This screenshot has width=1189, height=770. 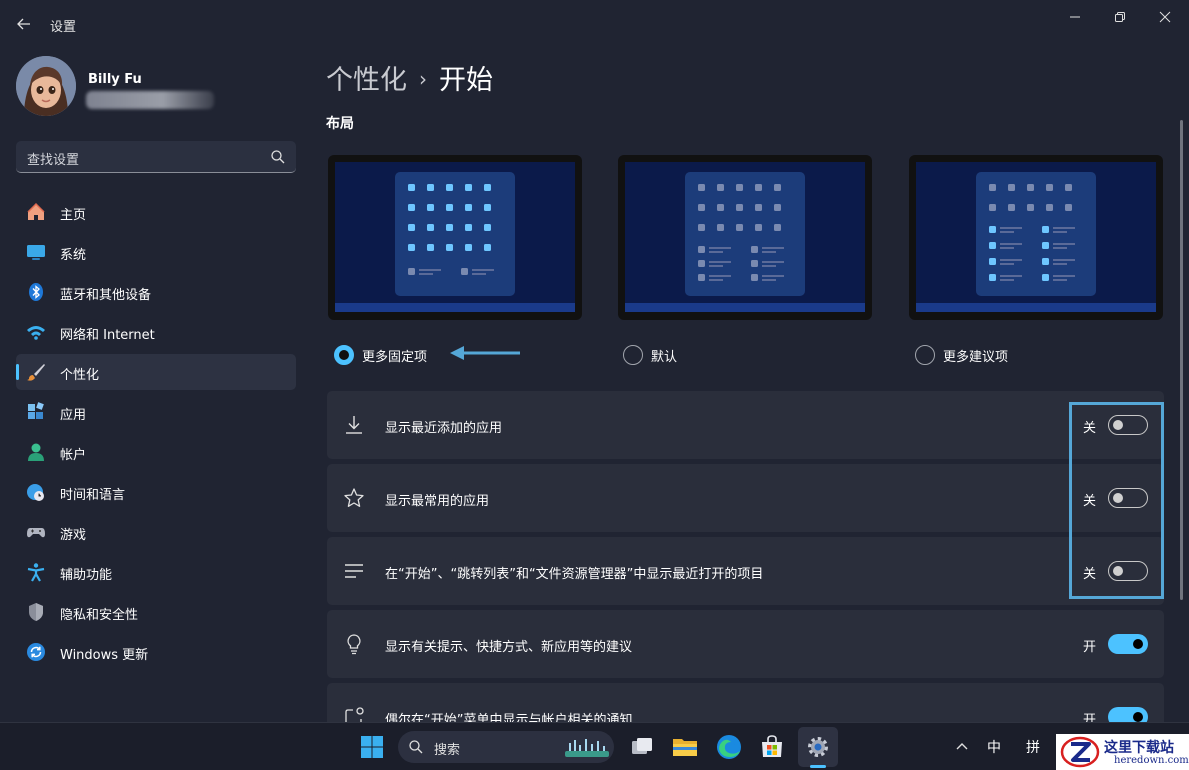 I want to click on title-bar: 设置, so click(x=594, y=23).